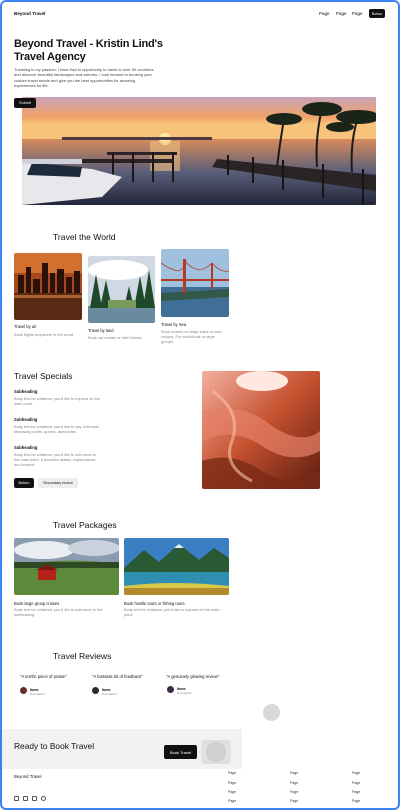  Describe the element at coordinates (180, 752) in the screenshot. I see `book-travel-button: Book Travel` at that location.